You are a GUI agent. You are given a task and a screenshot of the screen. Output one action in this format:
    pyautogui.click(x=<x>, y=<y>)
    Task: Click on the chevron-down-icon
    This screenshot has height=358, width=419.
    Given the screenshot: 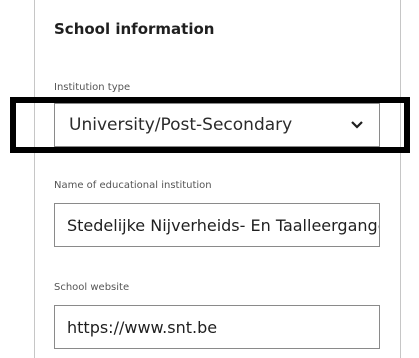 What is the action you would take?
    pyautogui.click(x=357, y=125)
    